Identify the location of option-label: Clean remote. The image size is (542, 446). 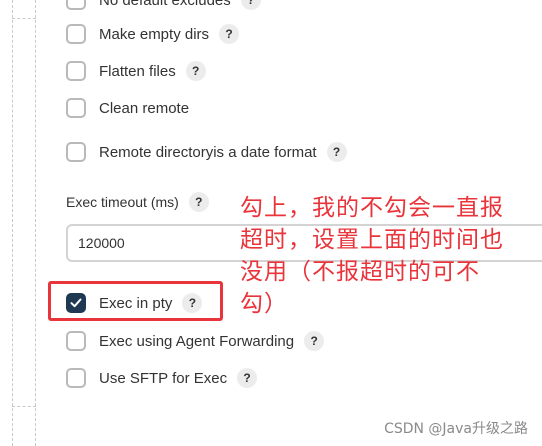
(144, 108).